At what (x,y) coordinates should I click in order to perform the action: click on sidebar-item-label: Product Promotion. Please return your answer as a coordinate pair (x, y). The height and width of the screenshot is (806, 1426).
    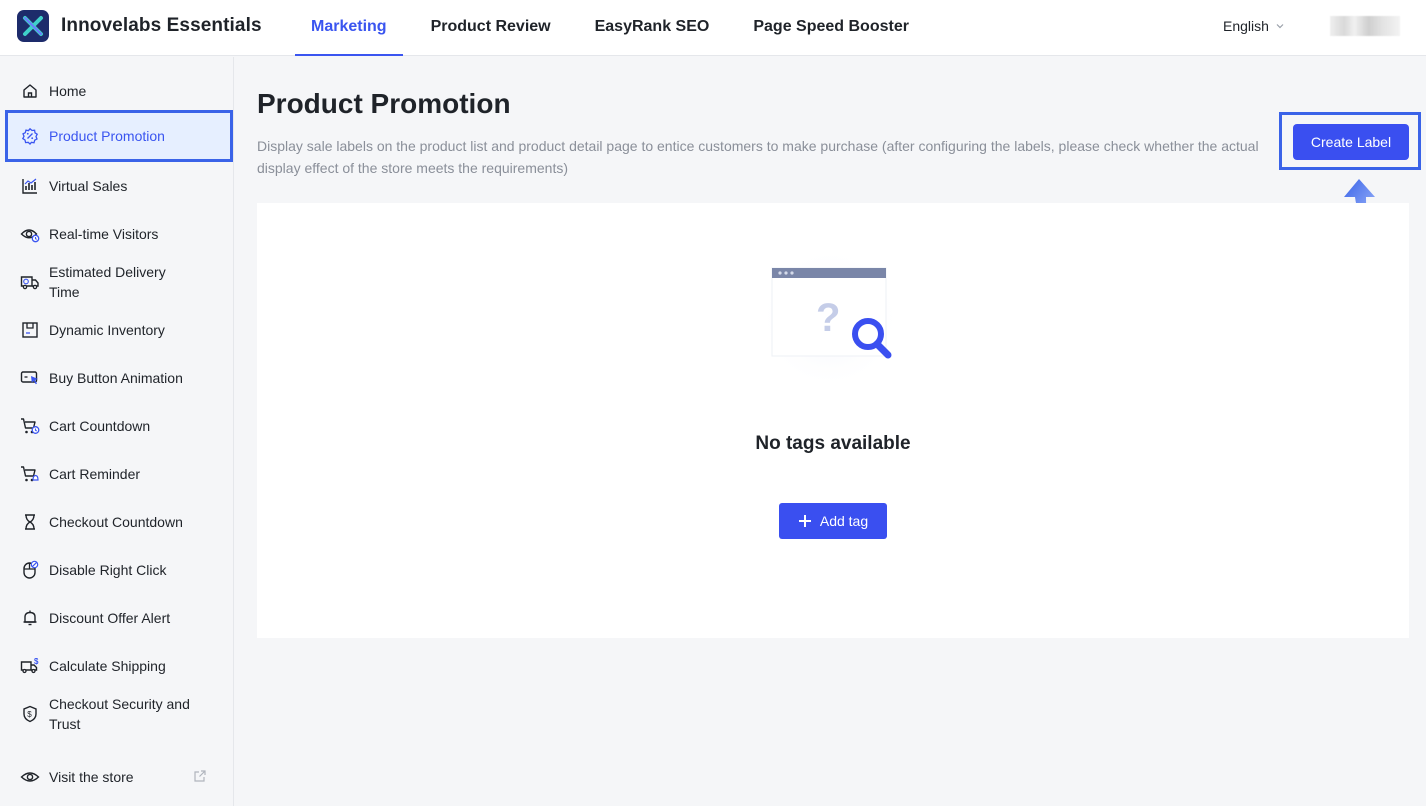
    Looking at the image, I should click on (107, 136).